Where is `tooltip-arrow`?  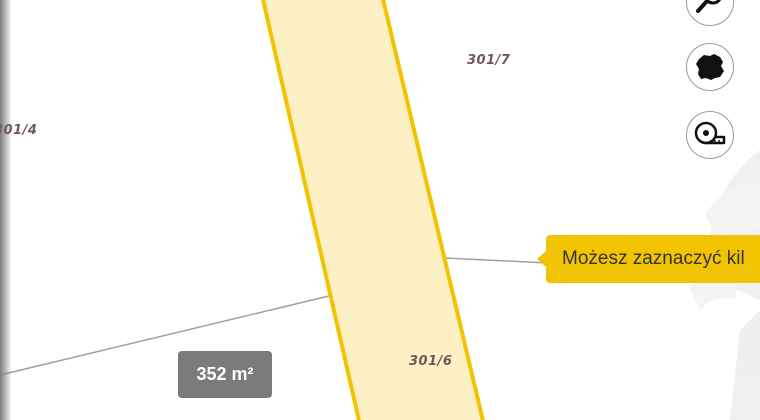 tooltip-arrow is located at coordinates (541, 259).